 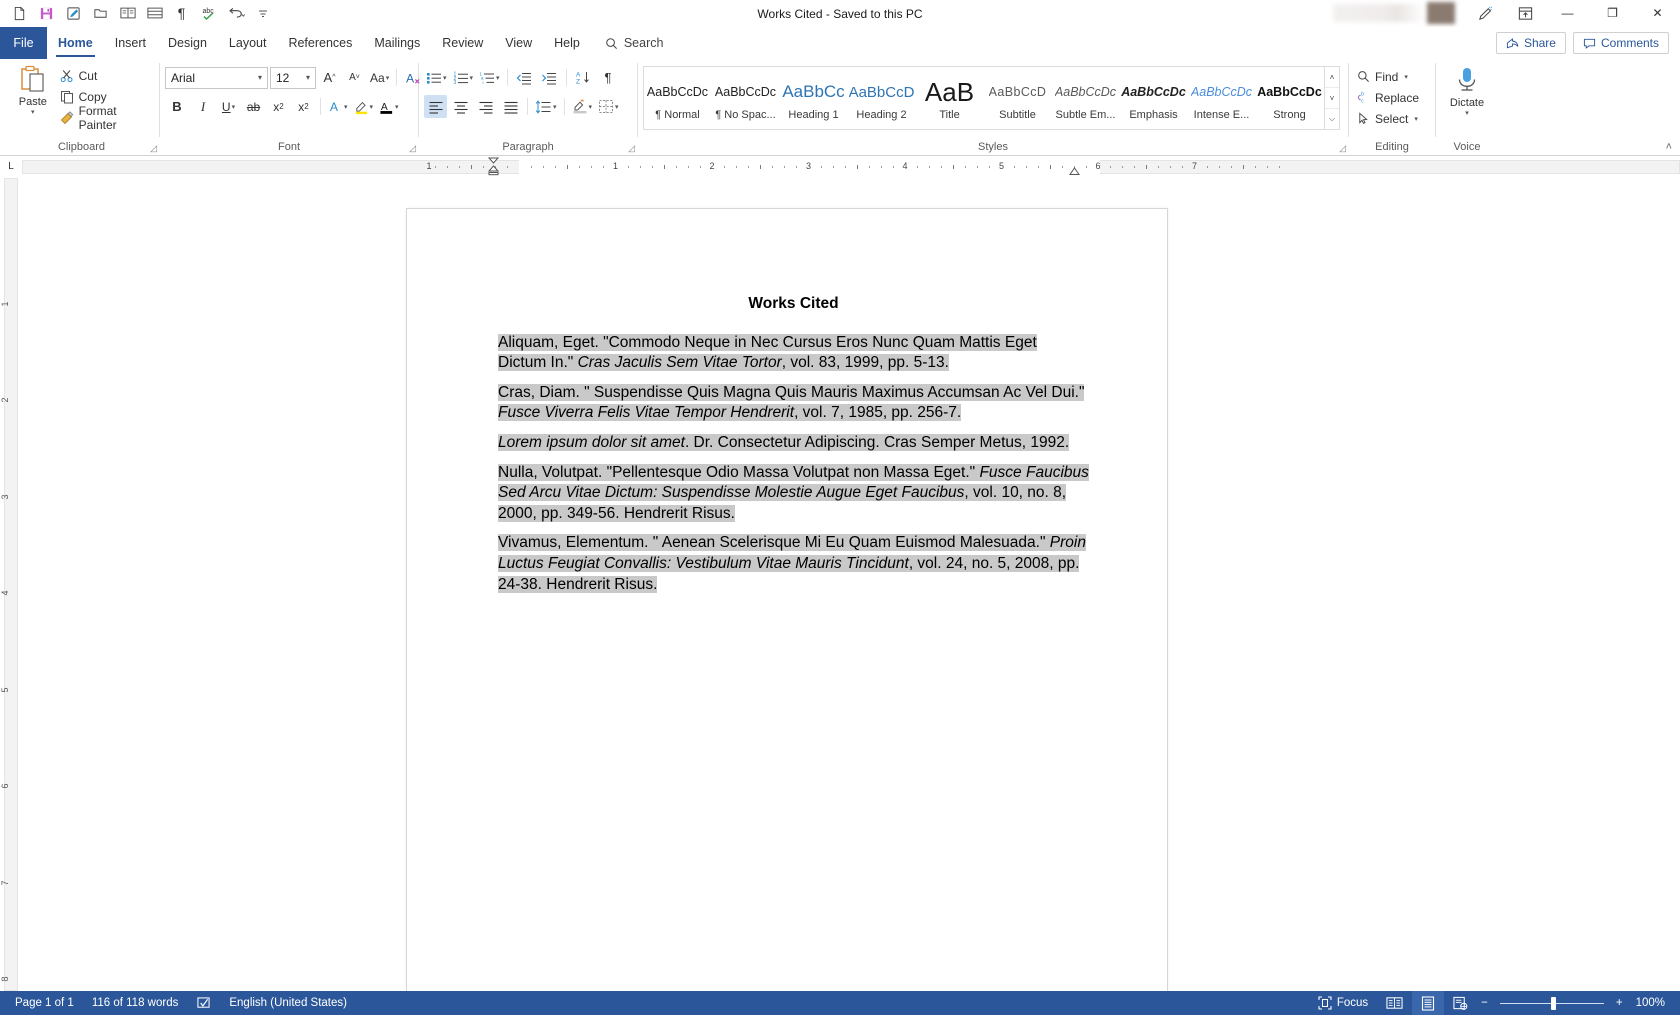 I want to click on horizontal-ruler: 1 1 2 3 4 5 6 7, so click(x=851, y=166).